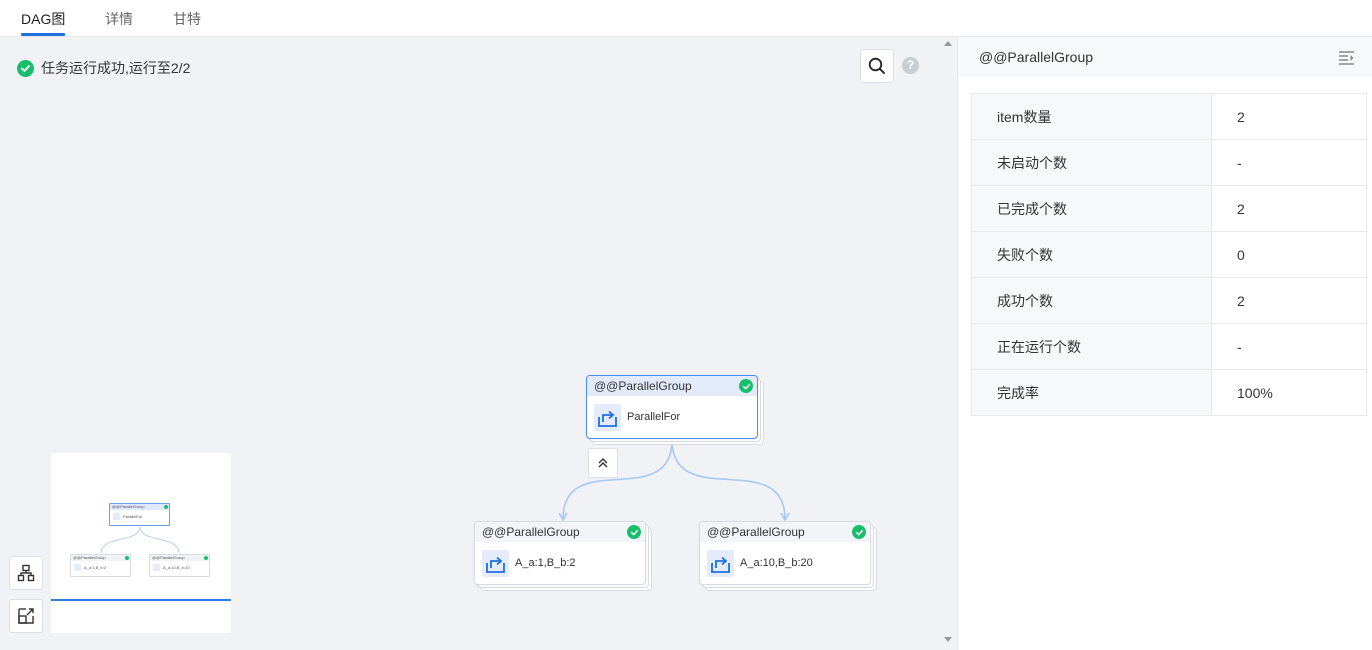  What do you see at coordinates (100, 565) in the screenshot?
I see `minimap-node-child-1: @@ParallelGroup A_a:1,B_b:2` at bounding box center [100, 565].